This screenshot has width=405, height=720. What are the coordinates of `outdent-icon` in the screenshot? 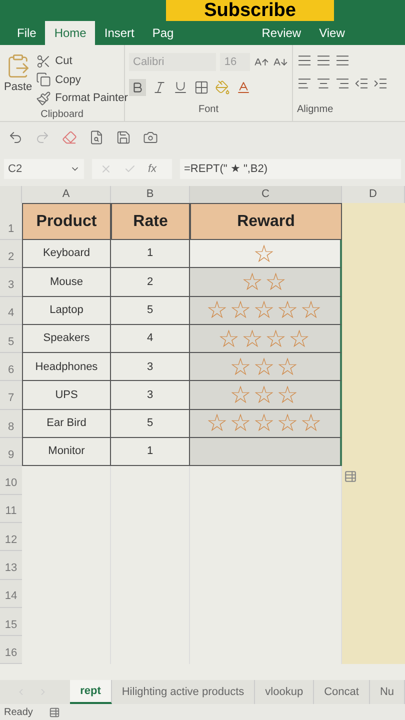 It's located at (361, 83).